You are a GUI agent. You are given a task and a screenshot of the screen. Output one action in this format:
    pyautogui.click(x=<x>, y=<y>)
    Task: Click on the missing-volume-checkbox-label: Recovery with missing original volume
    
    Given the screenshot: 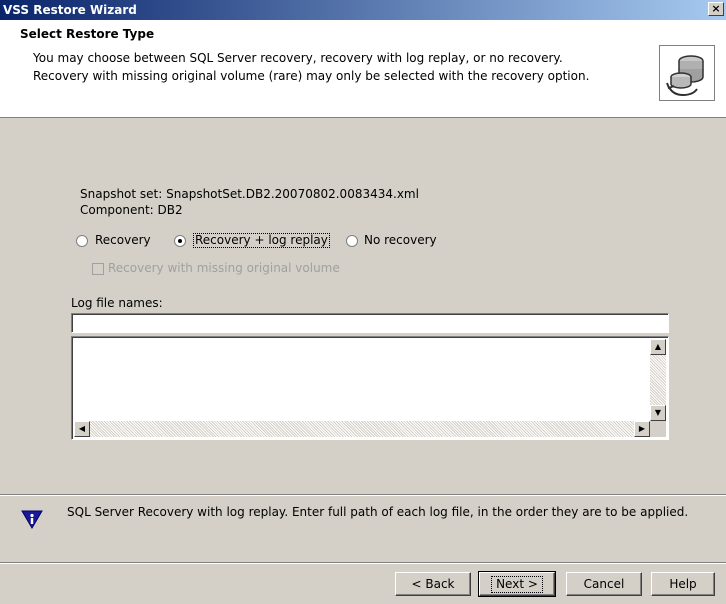 What is the action you would take?
    pyautogui.click(x=224, y=268)
    